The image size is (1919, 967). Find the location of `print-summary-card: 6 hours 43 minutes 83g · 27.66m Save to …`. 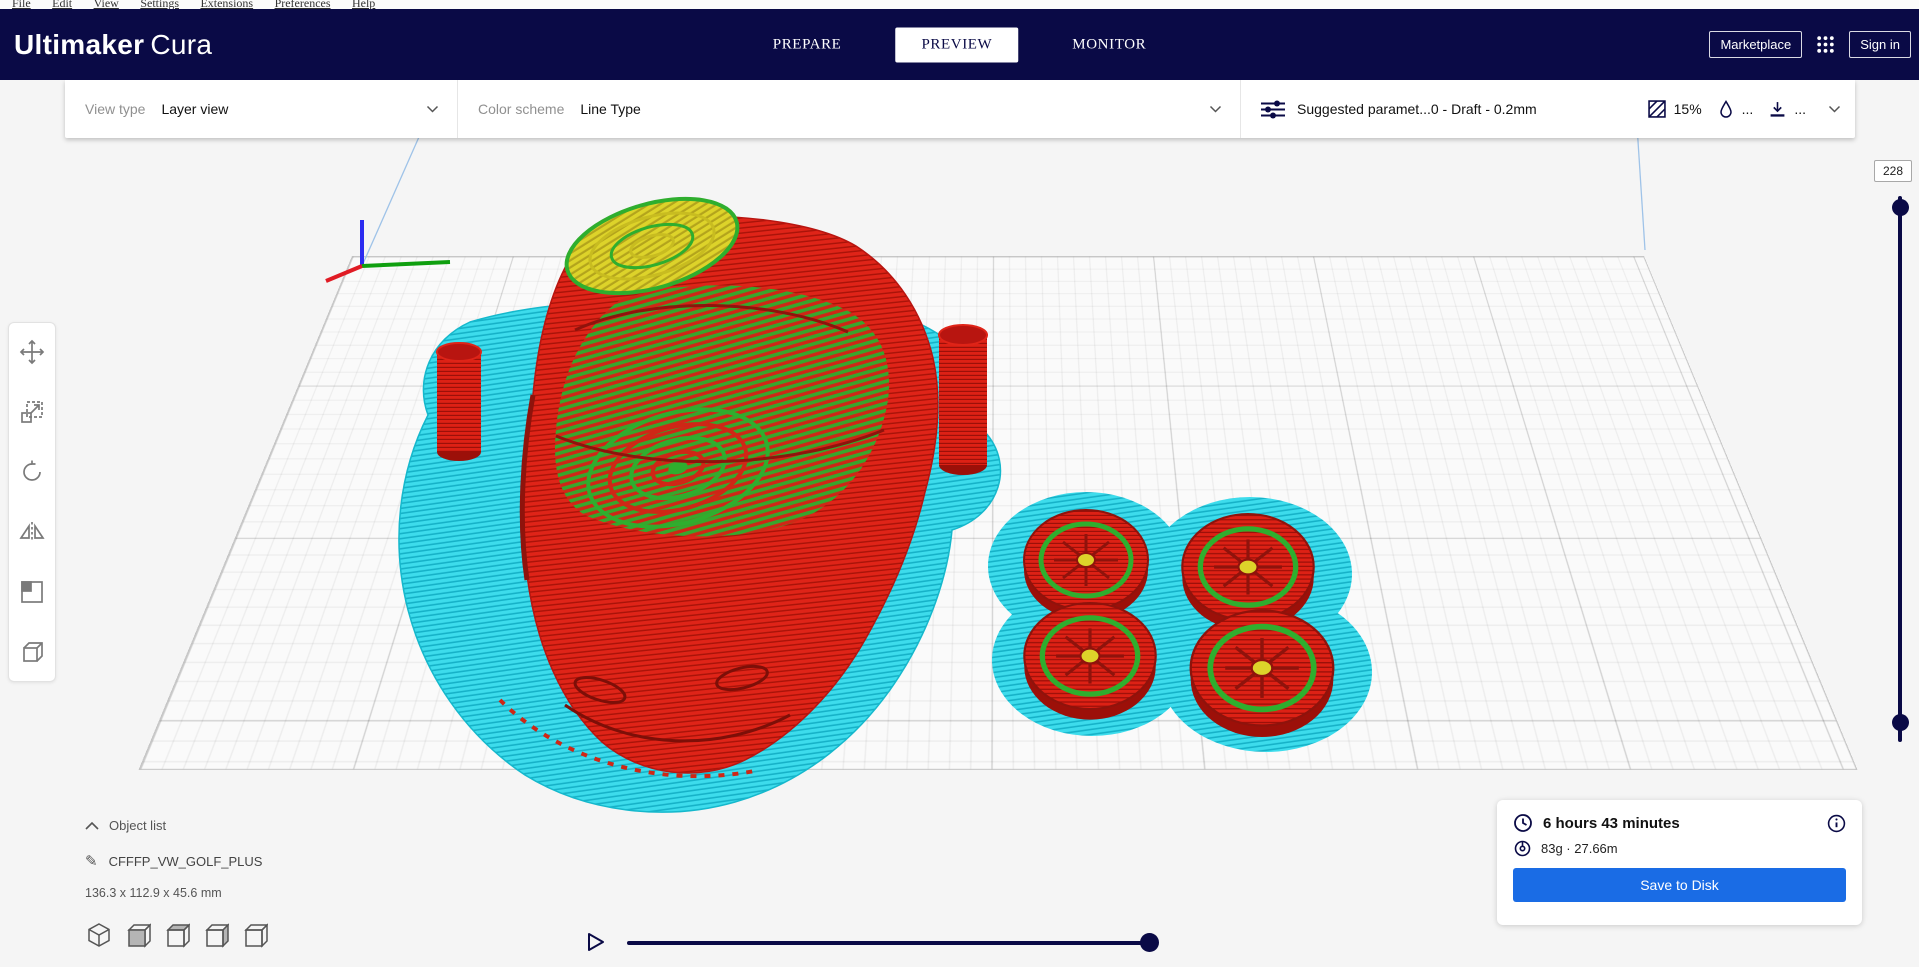

print-summary-card: 6 hours 43 minutes 83g · 27.66m Save to … is located at coordinates (1679, 862).